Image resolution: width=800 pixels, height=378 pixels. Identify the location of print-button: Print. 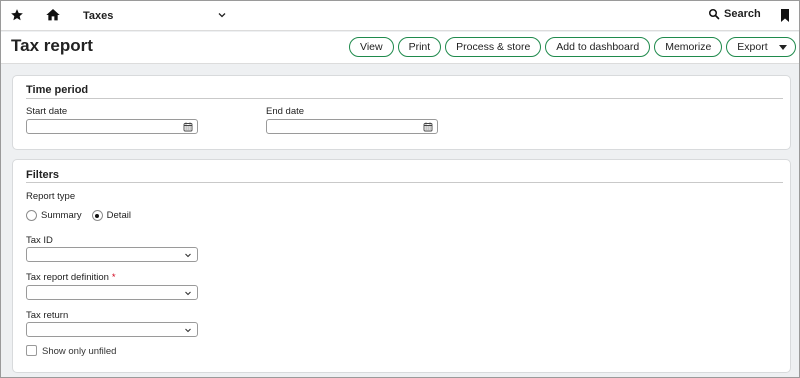
(419, 47).